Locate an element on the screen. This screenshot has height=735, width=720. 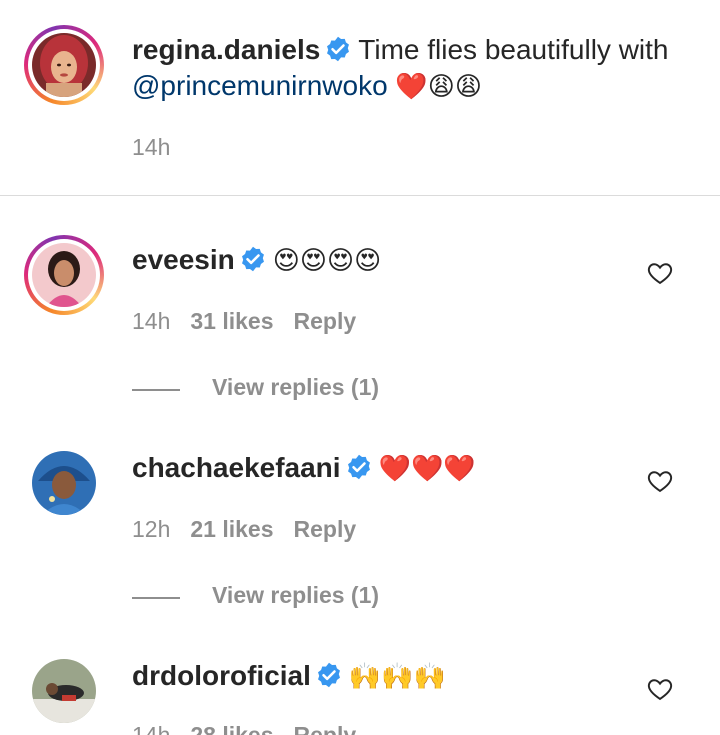
caption-username: regina.daniels is located at coordinates (226, 49).